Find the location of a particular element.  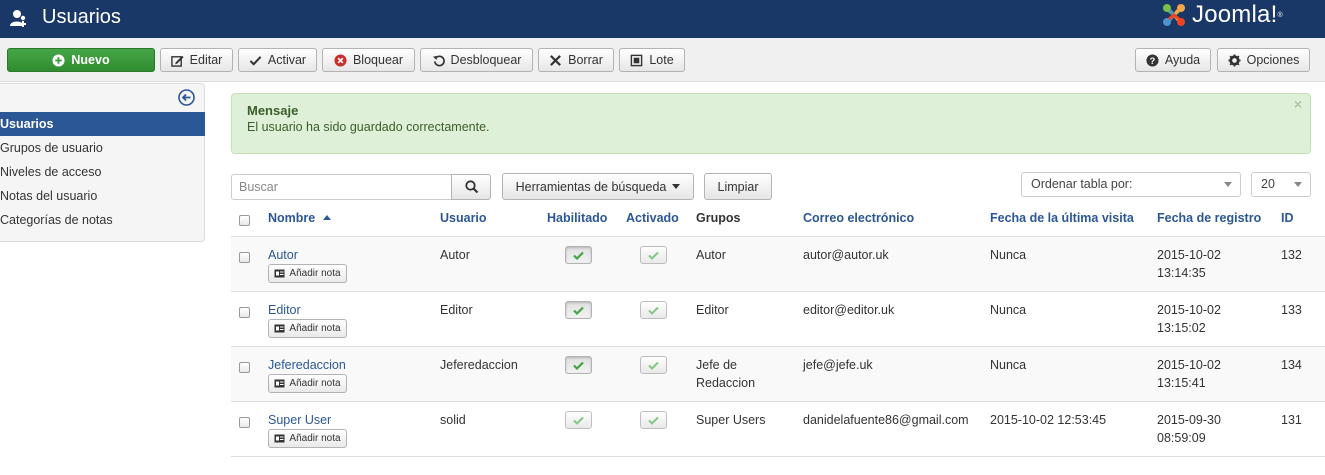

plus-circle-icon is located at coordinates (58, 60).